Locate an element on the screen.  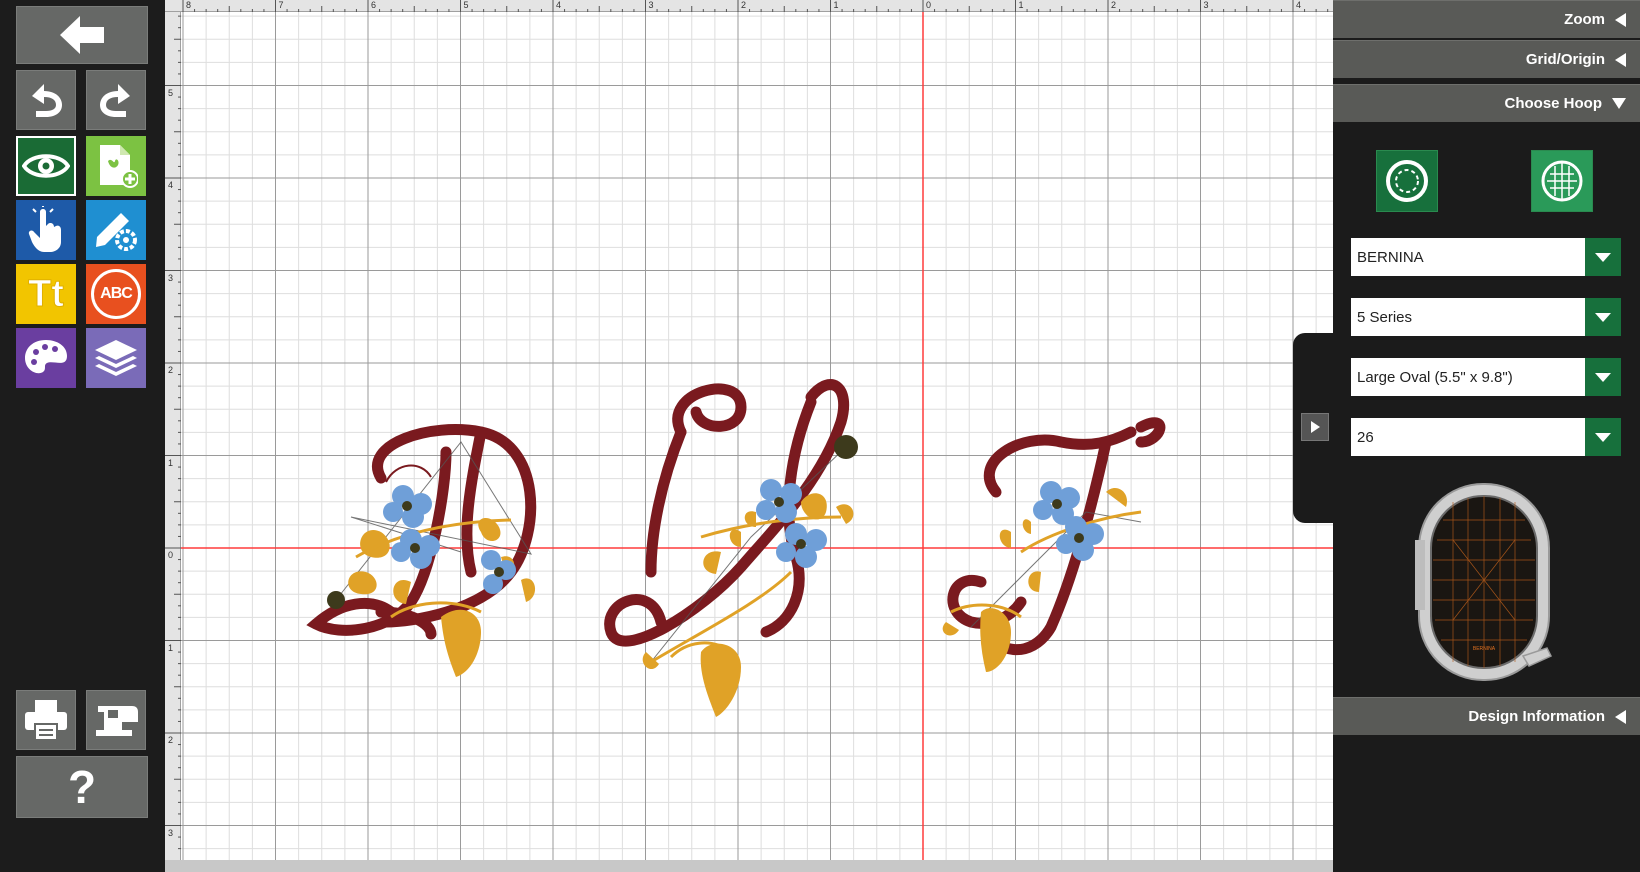
sewing-machine-icon is located at coordinates (117, 721).